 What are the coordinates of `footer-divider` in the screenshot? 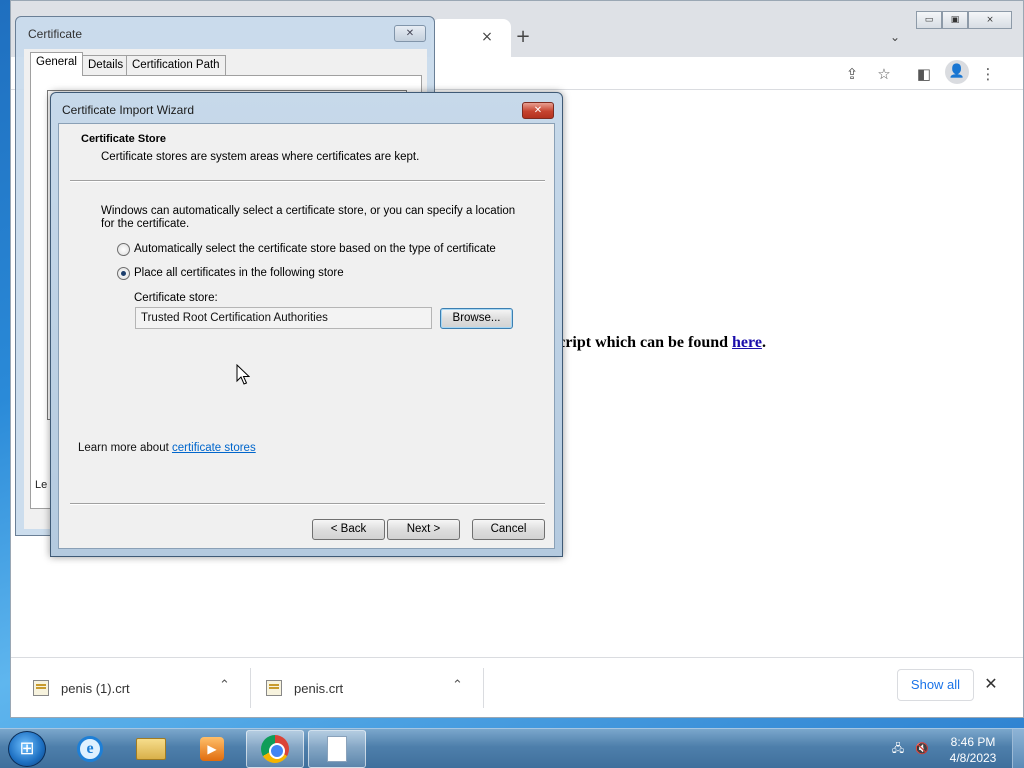 It's located at (307, 504).